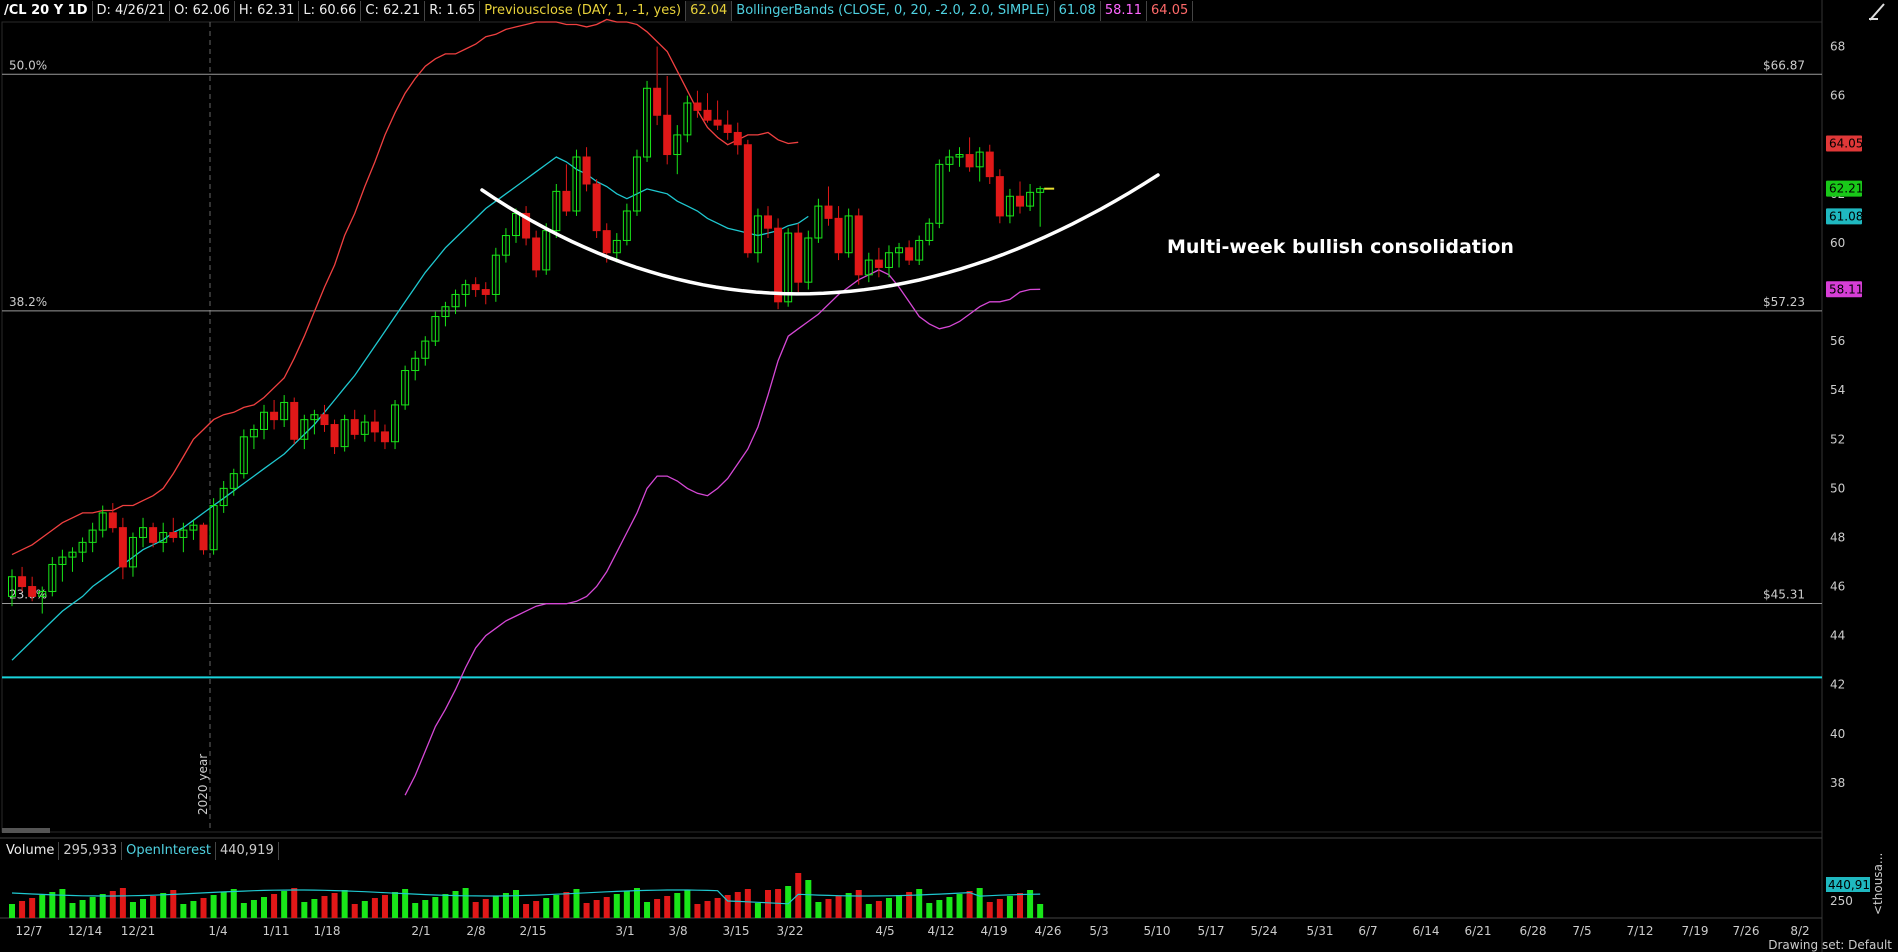 The image size is (1898, 952). Describe the element at coordinates (46, 11) in the screenshot. I see `symbol-label: /CL 20 Y 1D` at that location.